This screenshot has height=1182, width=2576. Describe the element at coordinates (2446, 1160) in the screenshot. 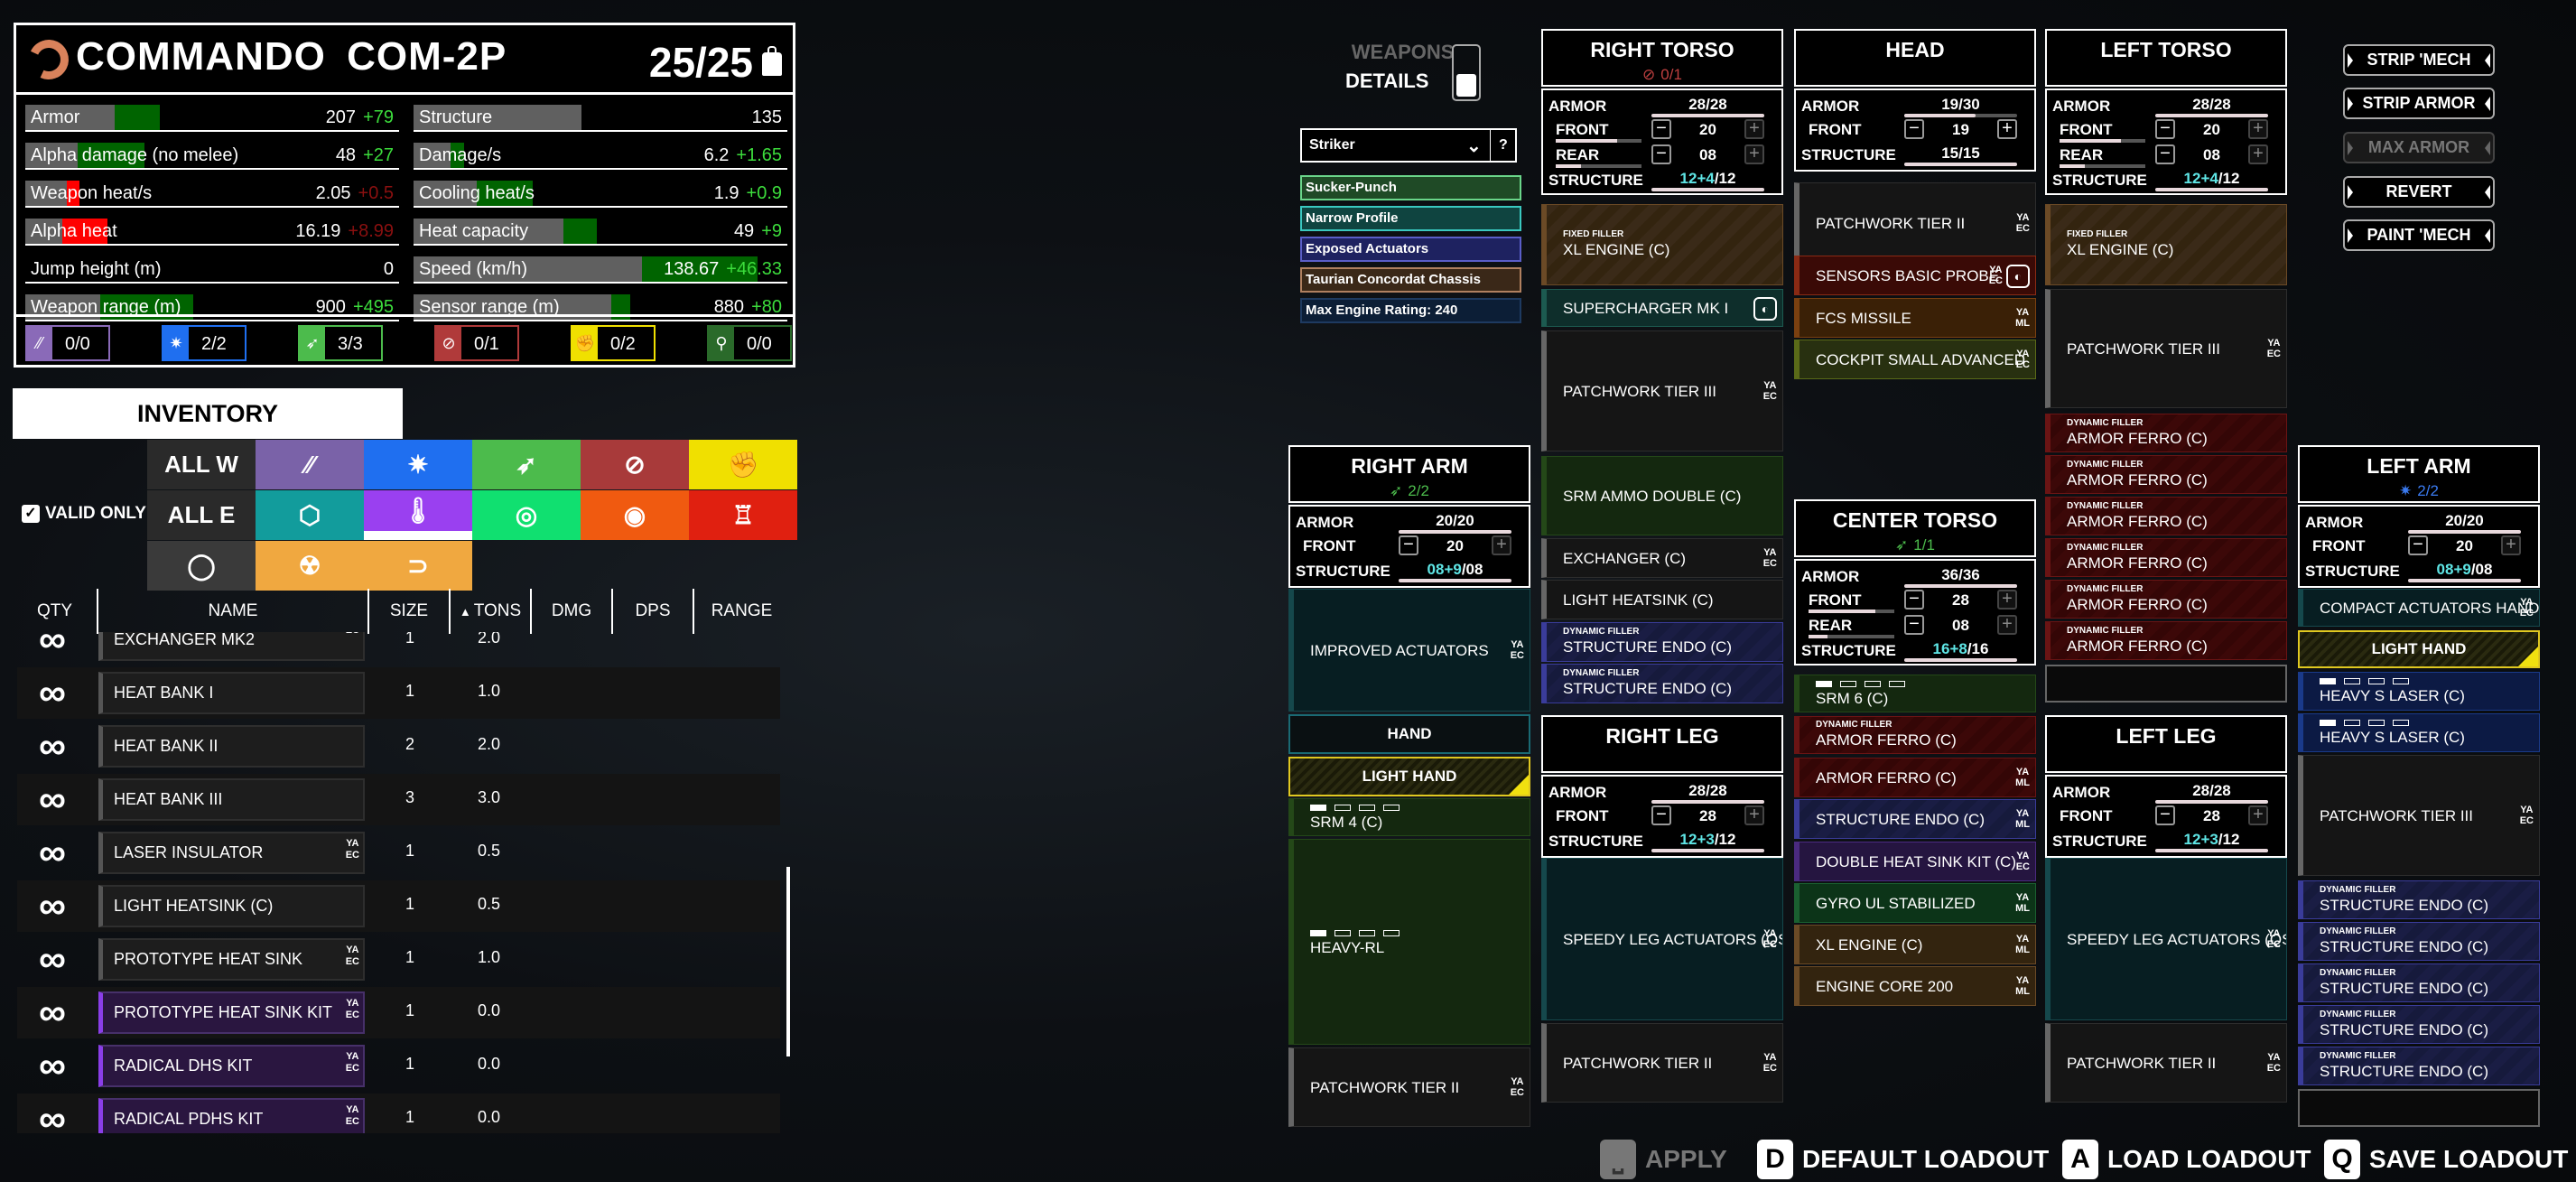

I see `save-loadout-button: Q SAVE LOADOUT` at that location.